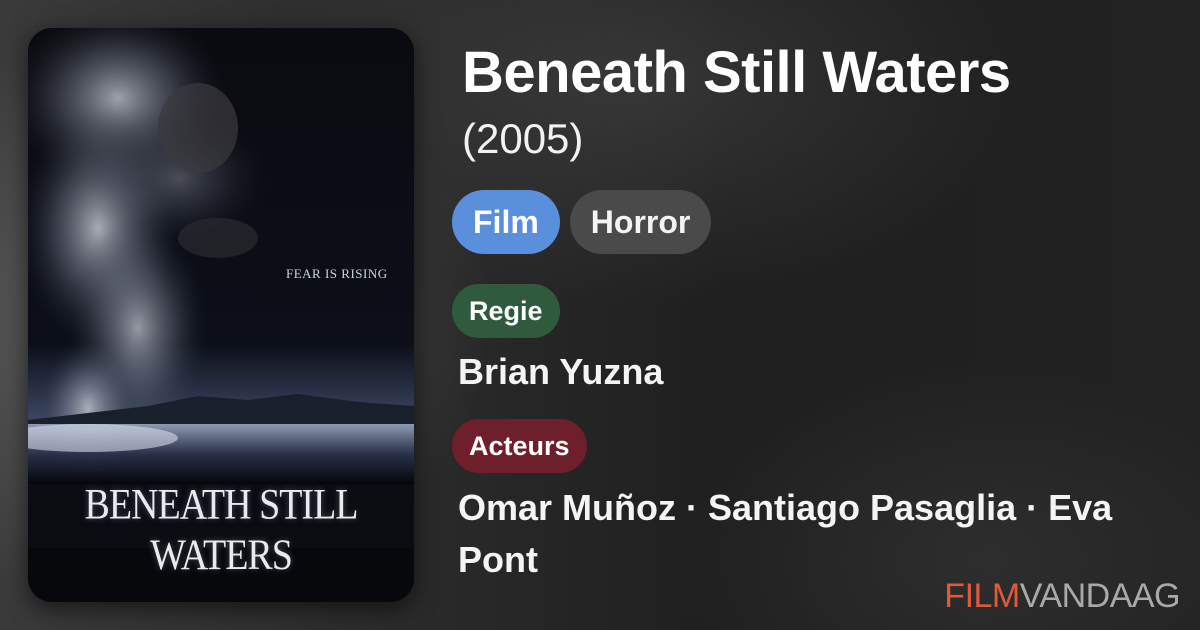 This screenshot has width=1200, height=630. What do you see at coordinates (1100, 596) in the screenshot?
I see `brand-logo-part2: VANDAAG` at bounding box center [1100, 596].